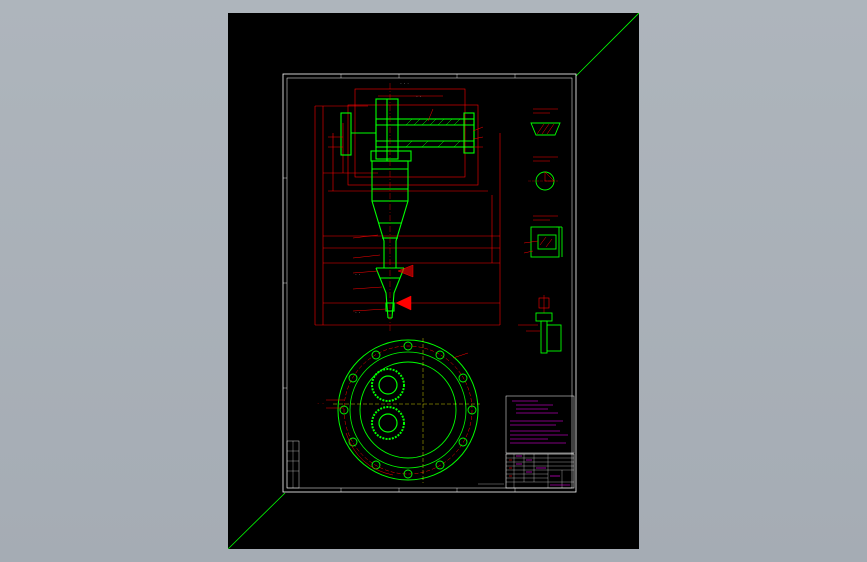  I want to click on section-details, so click(540, 231).